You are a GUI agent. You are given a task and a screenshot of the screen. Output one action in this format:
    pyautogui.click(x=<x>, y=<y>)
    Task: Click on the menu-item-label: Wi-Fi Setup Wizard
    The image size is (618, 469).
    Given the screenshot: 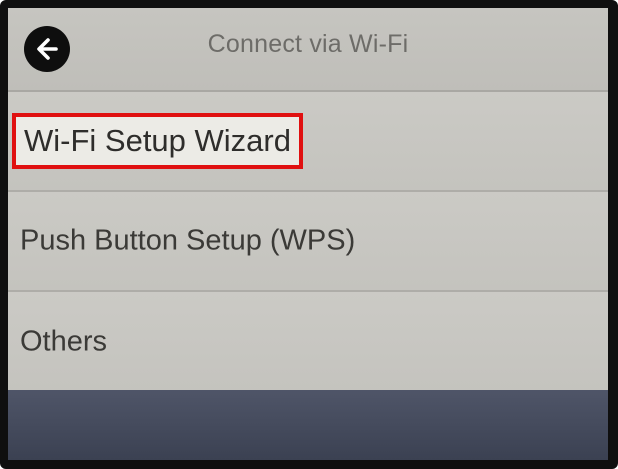 What is the action you would take?
    pyautogui.click(x=157, y=141)
    